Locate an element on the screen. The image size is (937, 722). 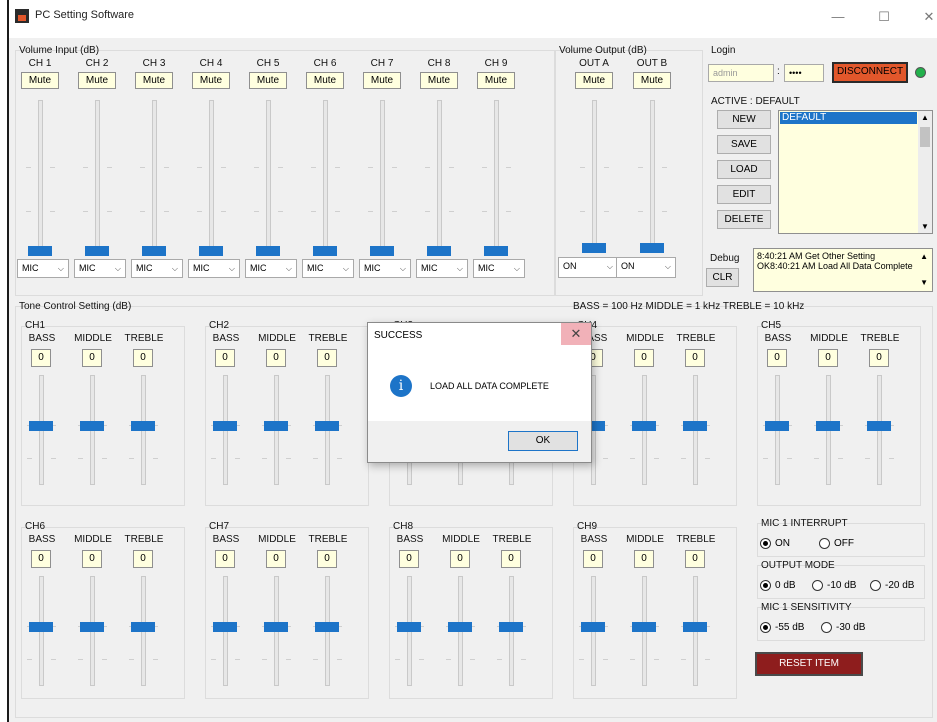
dialog-ok-button: OK is located at coordinates (543, 441).